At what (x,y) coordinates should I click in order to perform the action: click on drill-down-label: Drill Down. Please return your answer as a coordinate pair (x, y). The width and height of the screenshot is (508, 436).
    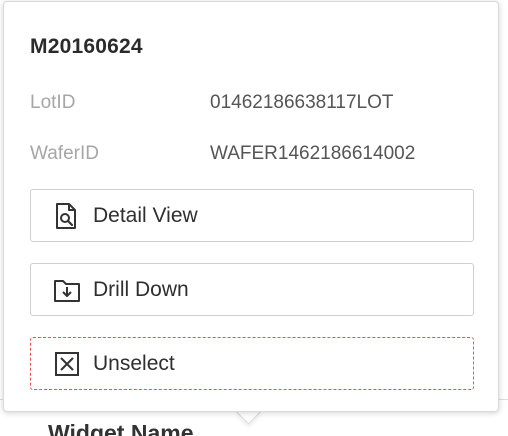
    Looking at the image, I should click on (141, 289).